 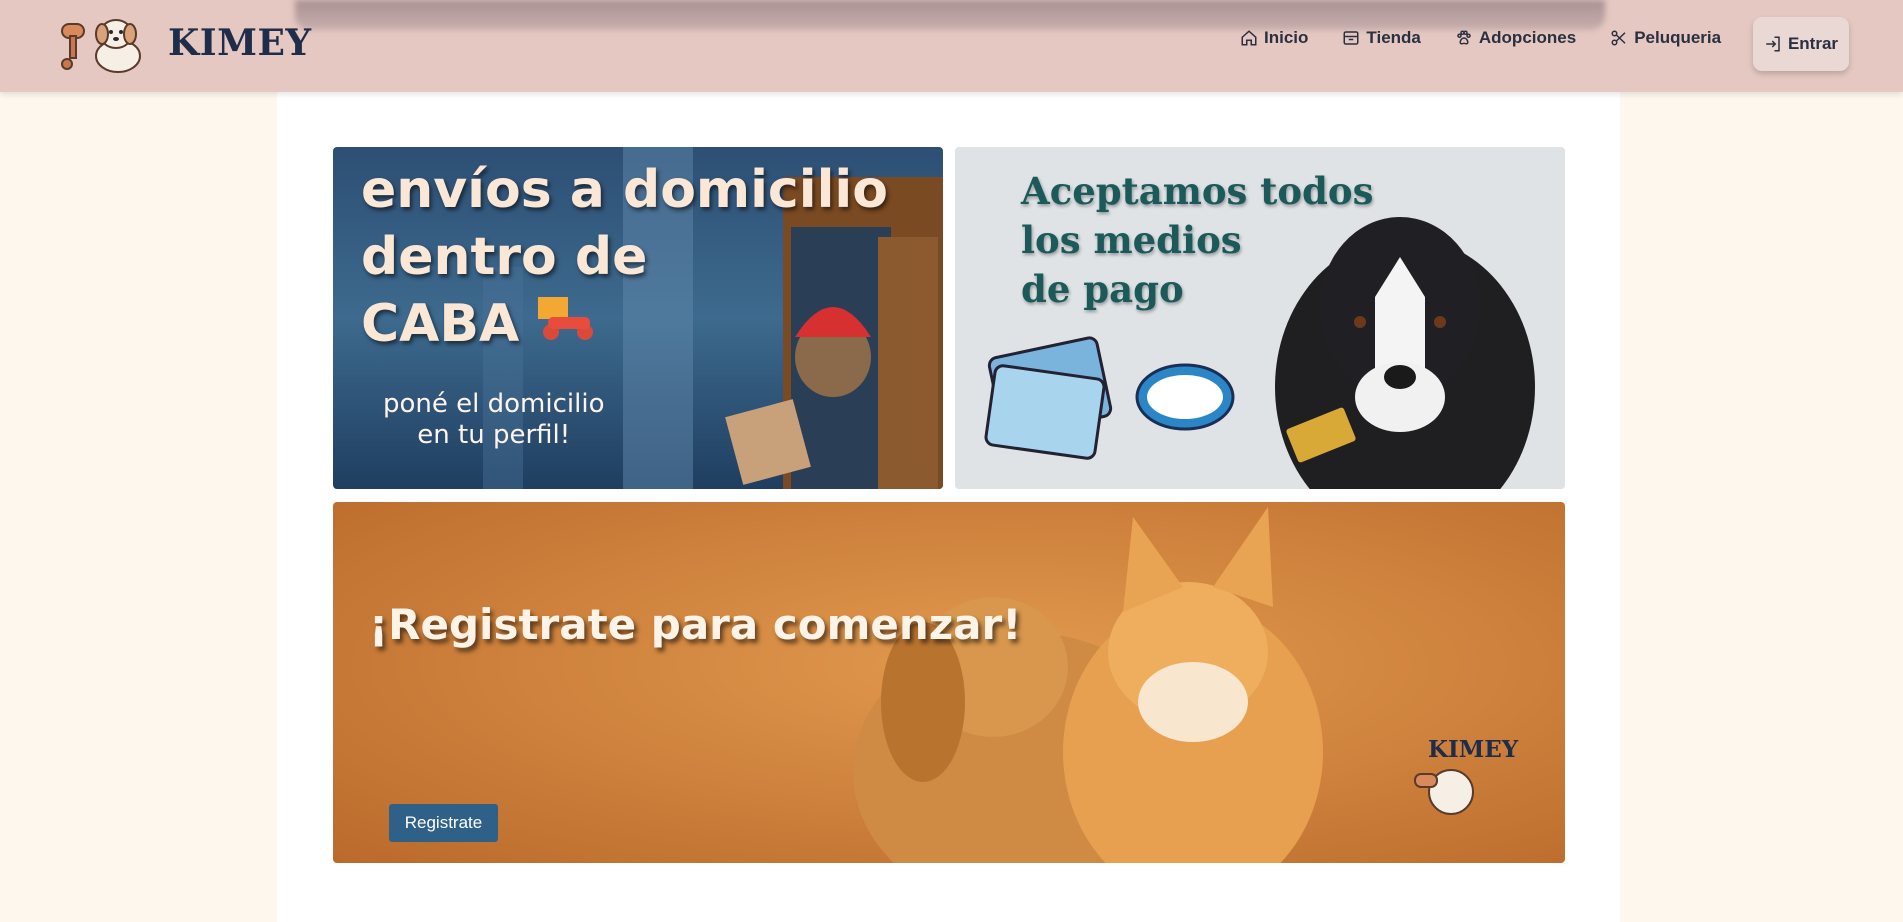 What do you see at coordinates (1773, 44) in the screenshot?
I see `login-icon` at bounding box center [1773, 44].